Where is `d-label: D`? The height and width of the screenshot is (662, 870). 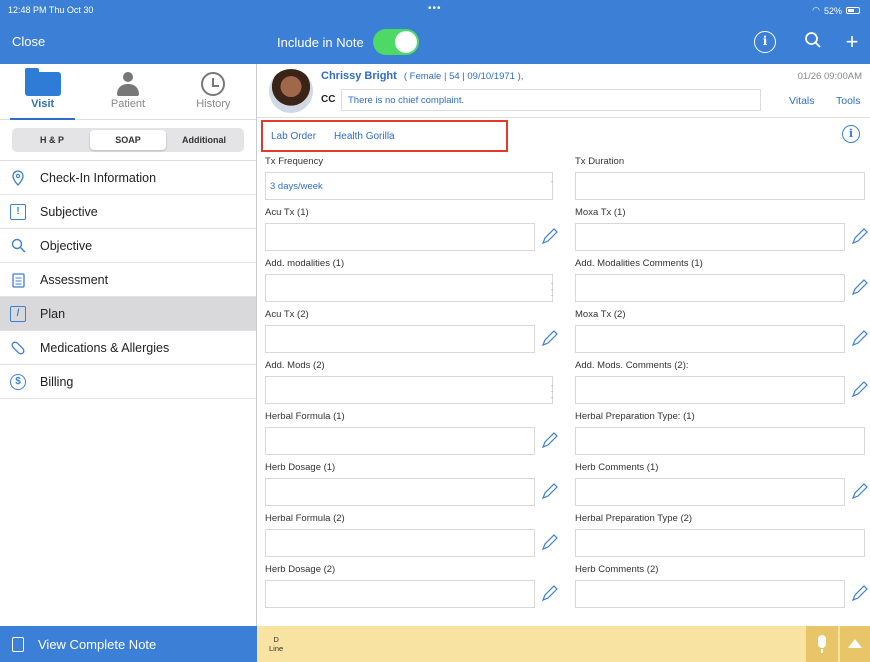
d-label: D is located at coordinates (276, 639).